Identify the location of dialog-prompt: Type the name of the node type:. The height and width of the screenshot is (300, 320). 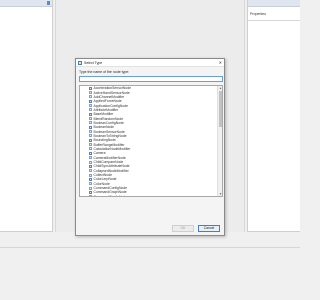
(104, 72).